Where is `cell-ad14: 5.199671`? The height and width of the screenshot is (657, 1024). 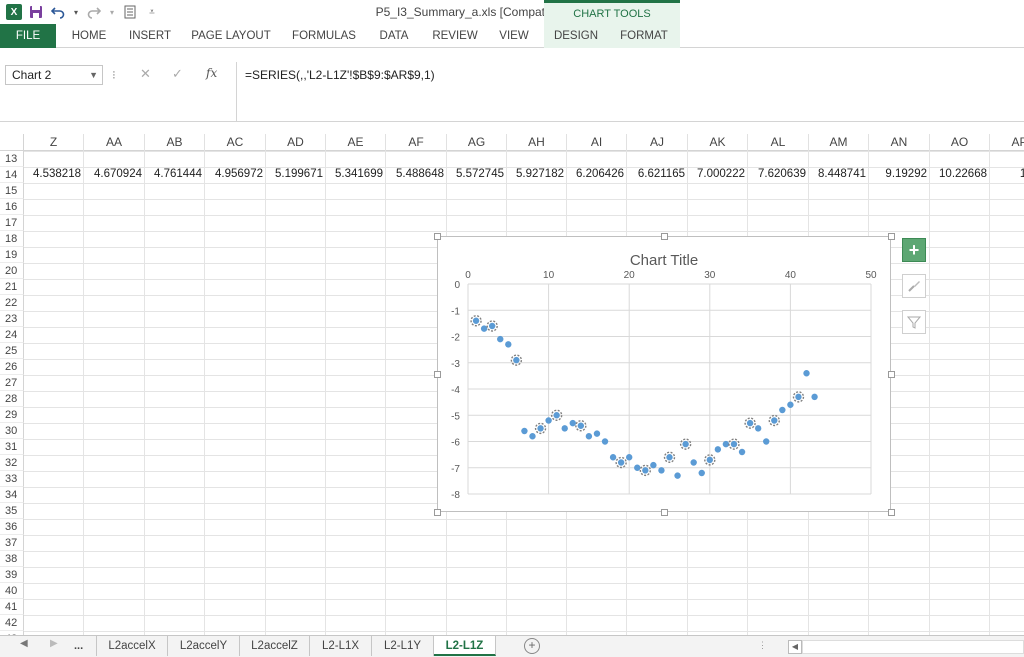
cell-ad14: 5.199671 is located at coordinates (296, 174).